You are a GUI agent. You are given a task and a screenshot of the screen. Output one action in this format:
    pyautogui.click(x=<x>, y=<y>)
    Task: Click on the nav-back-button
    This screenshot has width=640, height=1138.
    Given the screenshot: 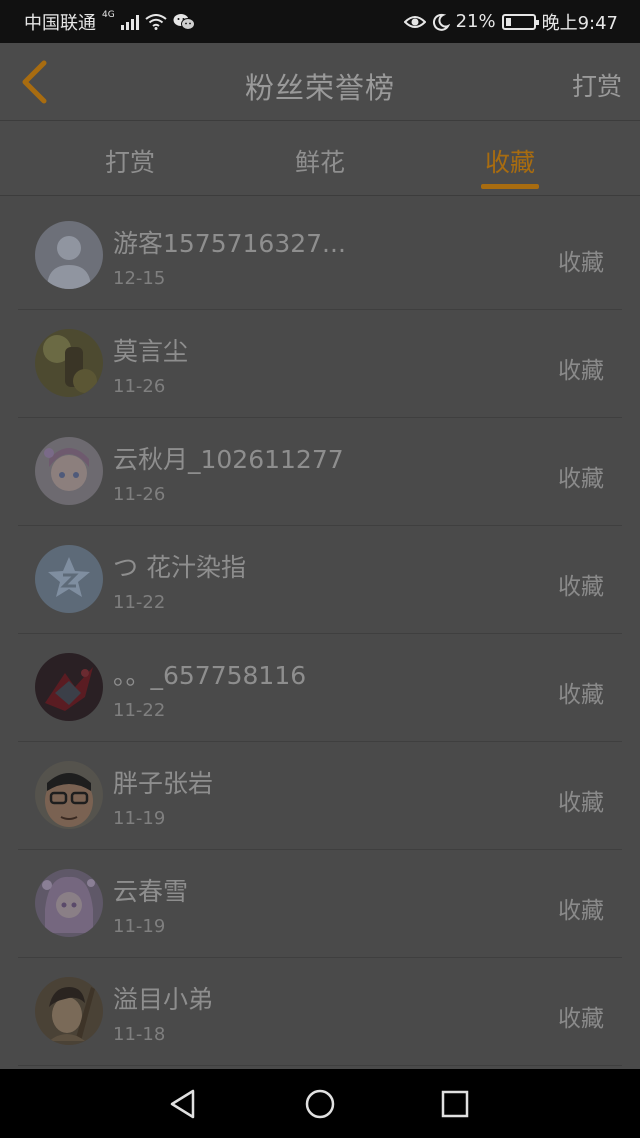 What is the action you would take?
    pyautogui.click(x=183, y=1104)
    